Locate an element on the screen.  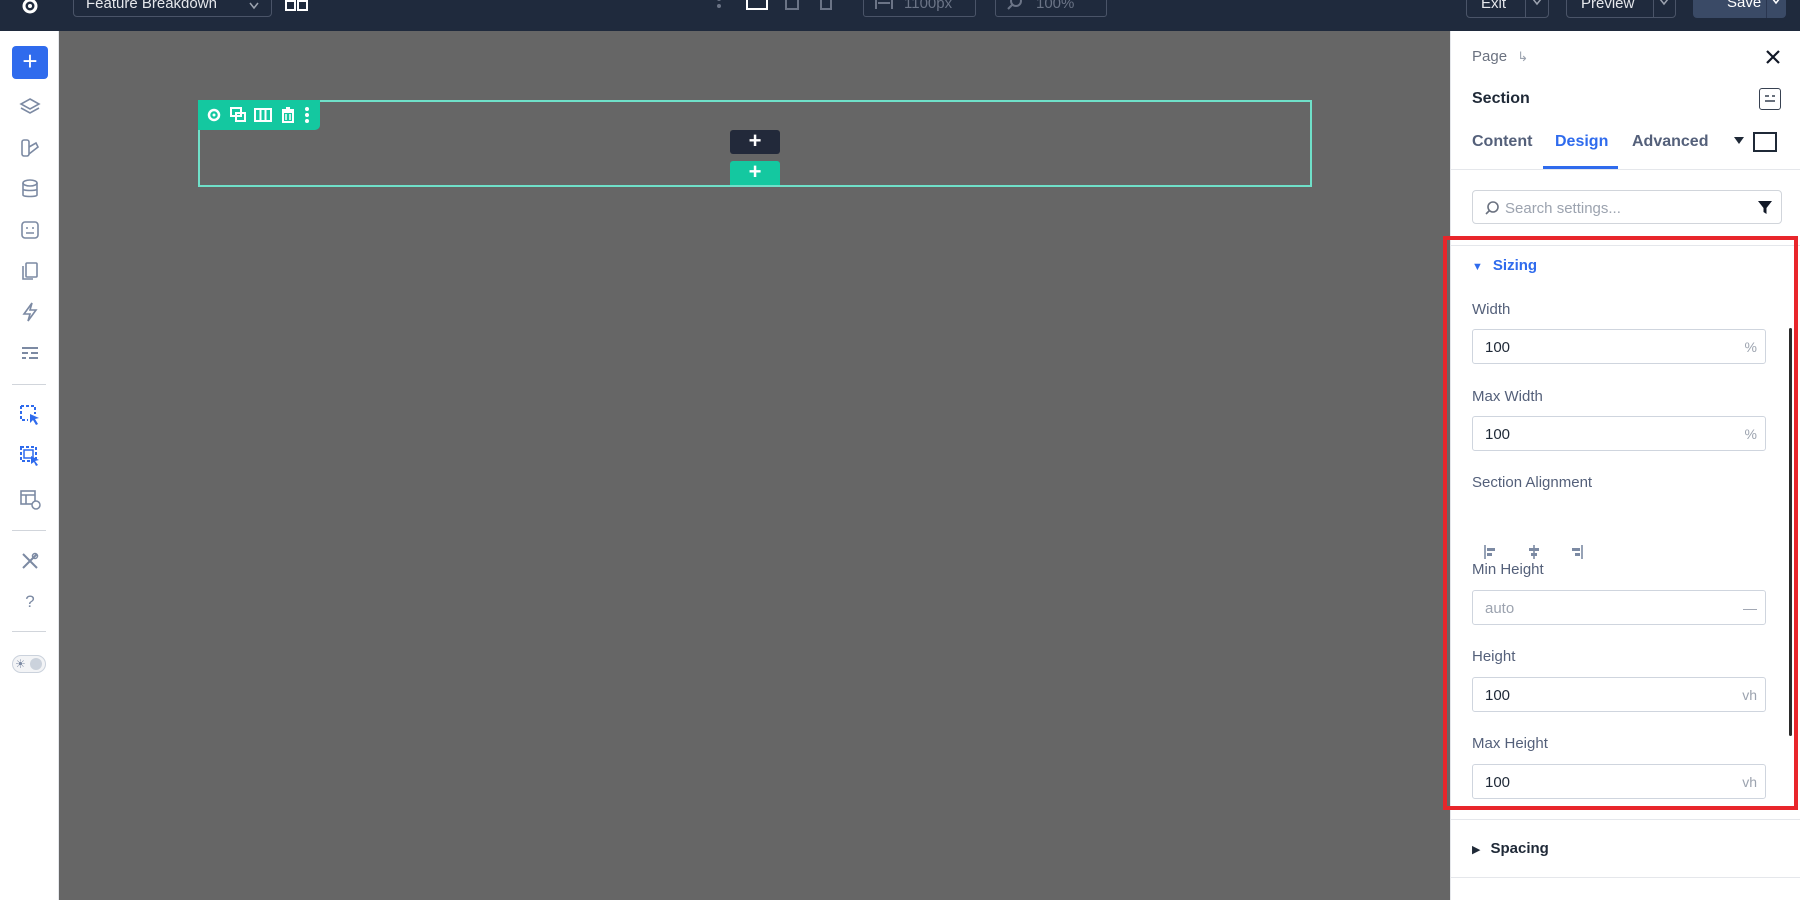
breadcrumb-page: Page is located at coordinates (1489, 56).